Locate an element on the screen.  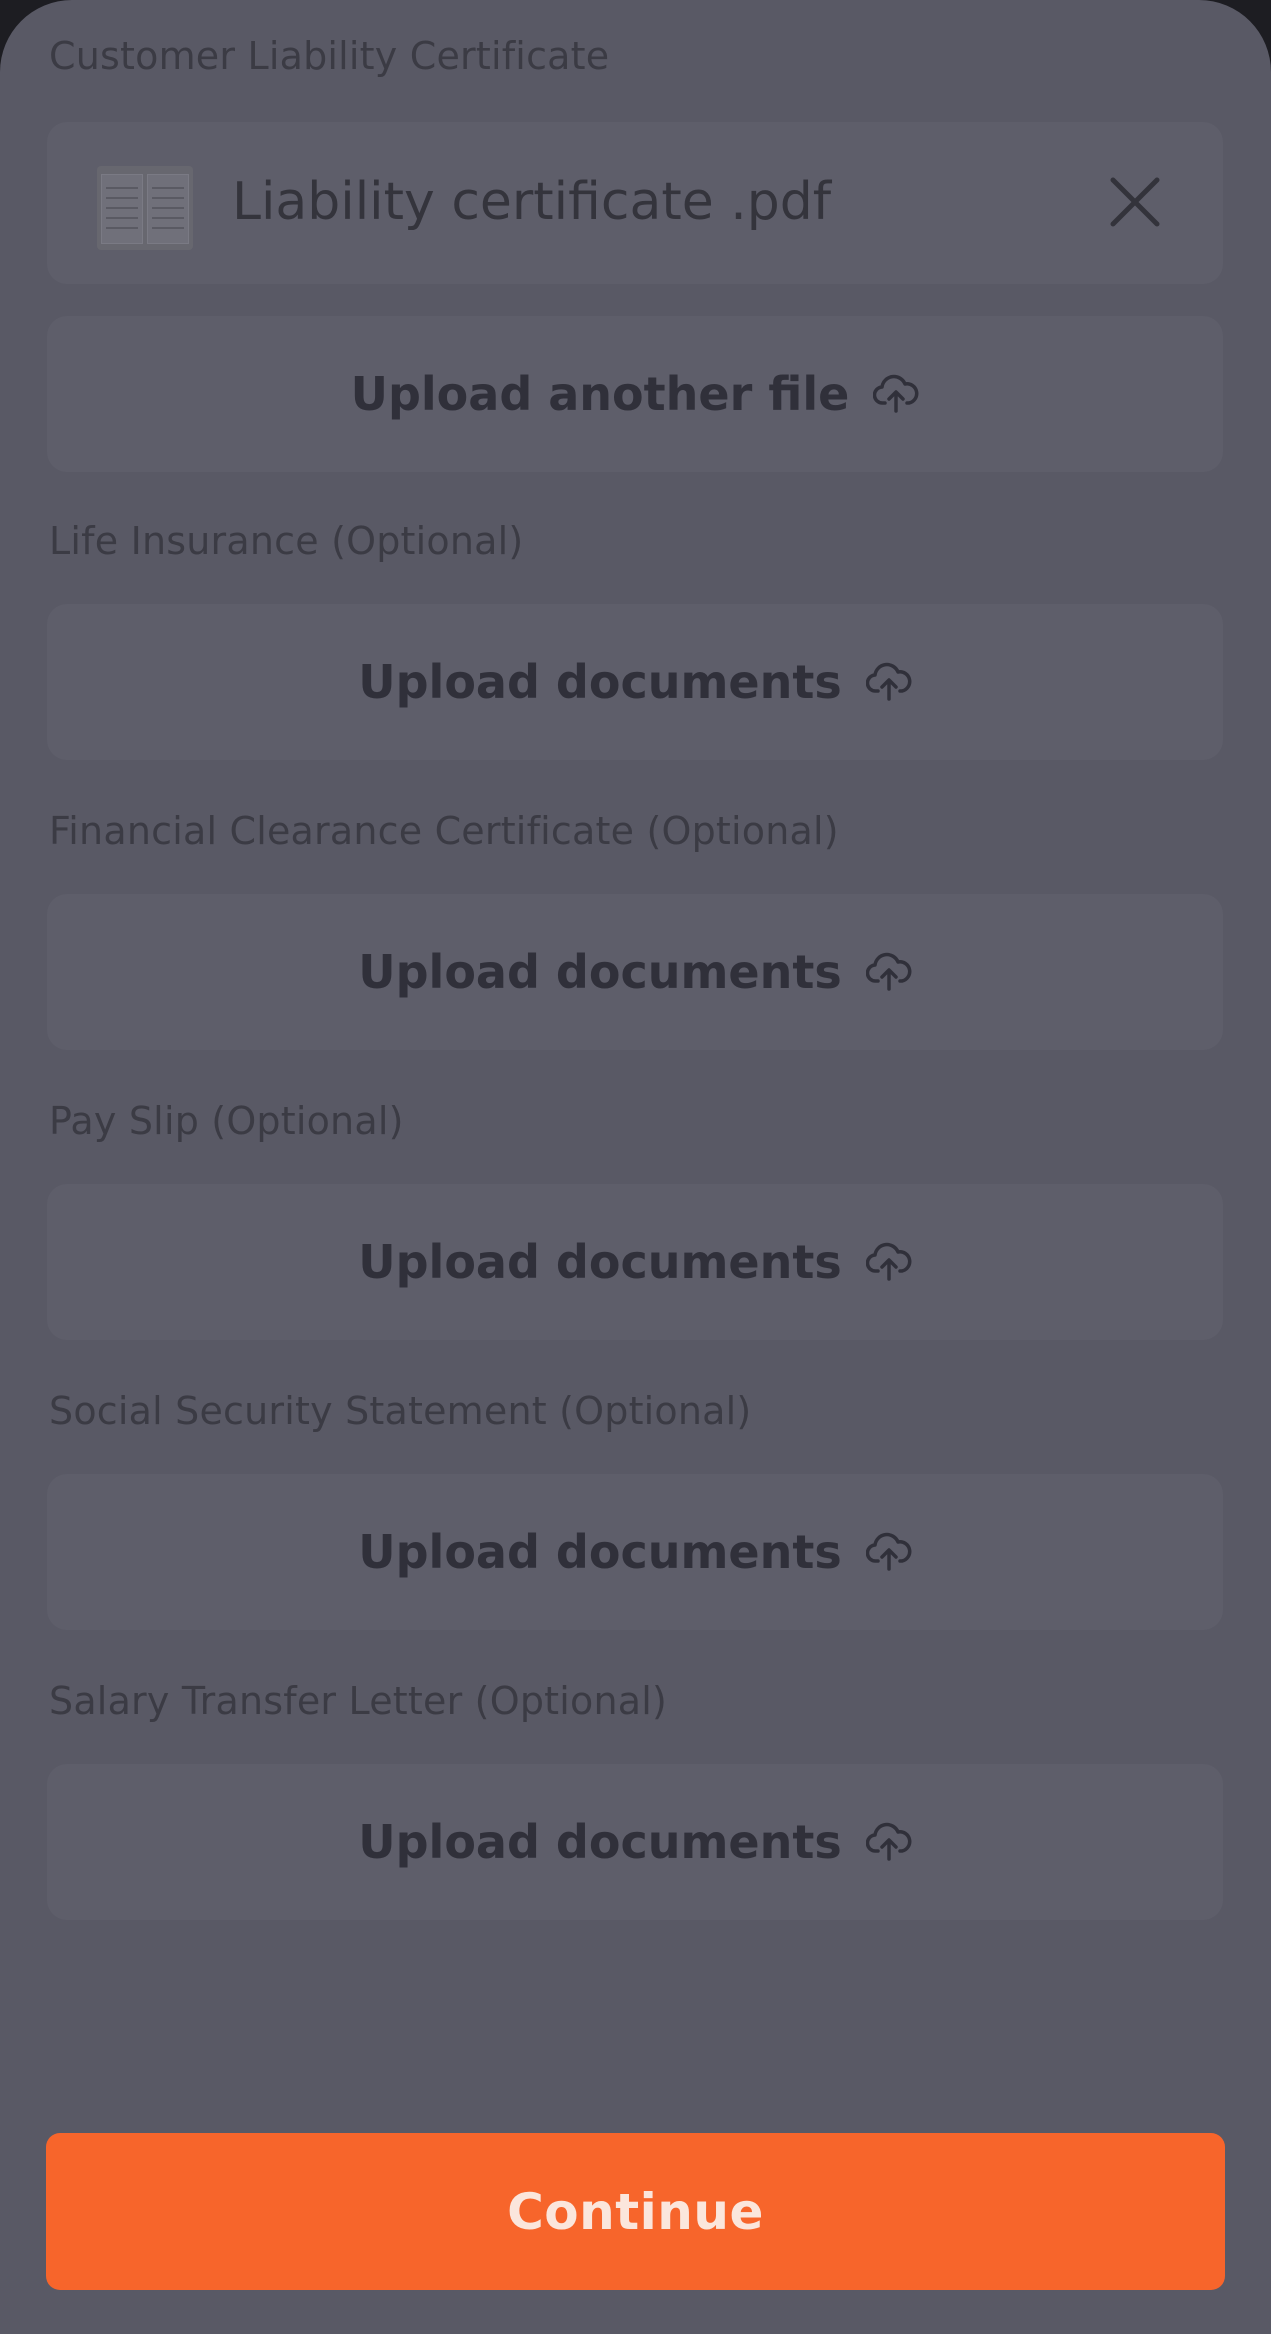
upload-social-security-button: Upload documents is located at coordinates (635, 1552).